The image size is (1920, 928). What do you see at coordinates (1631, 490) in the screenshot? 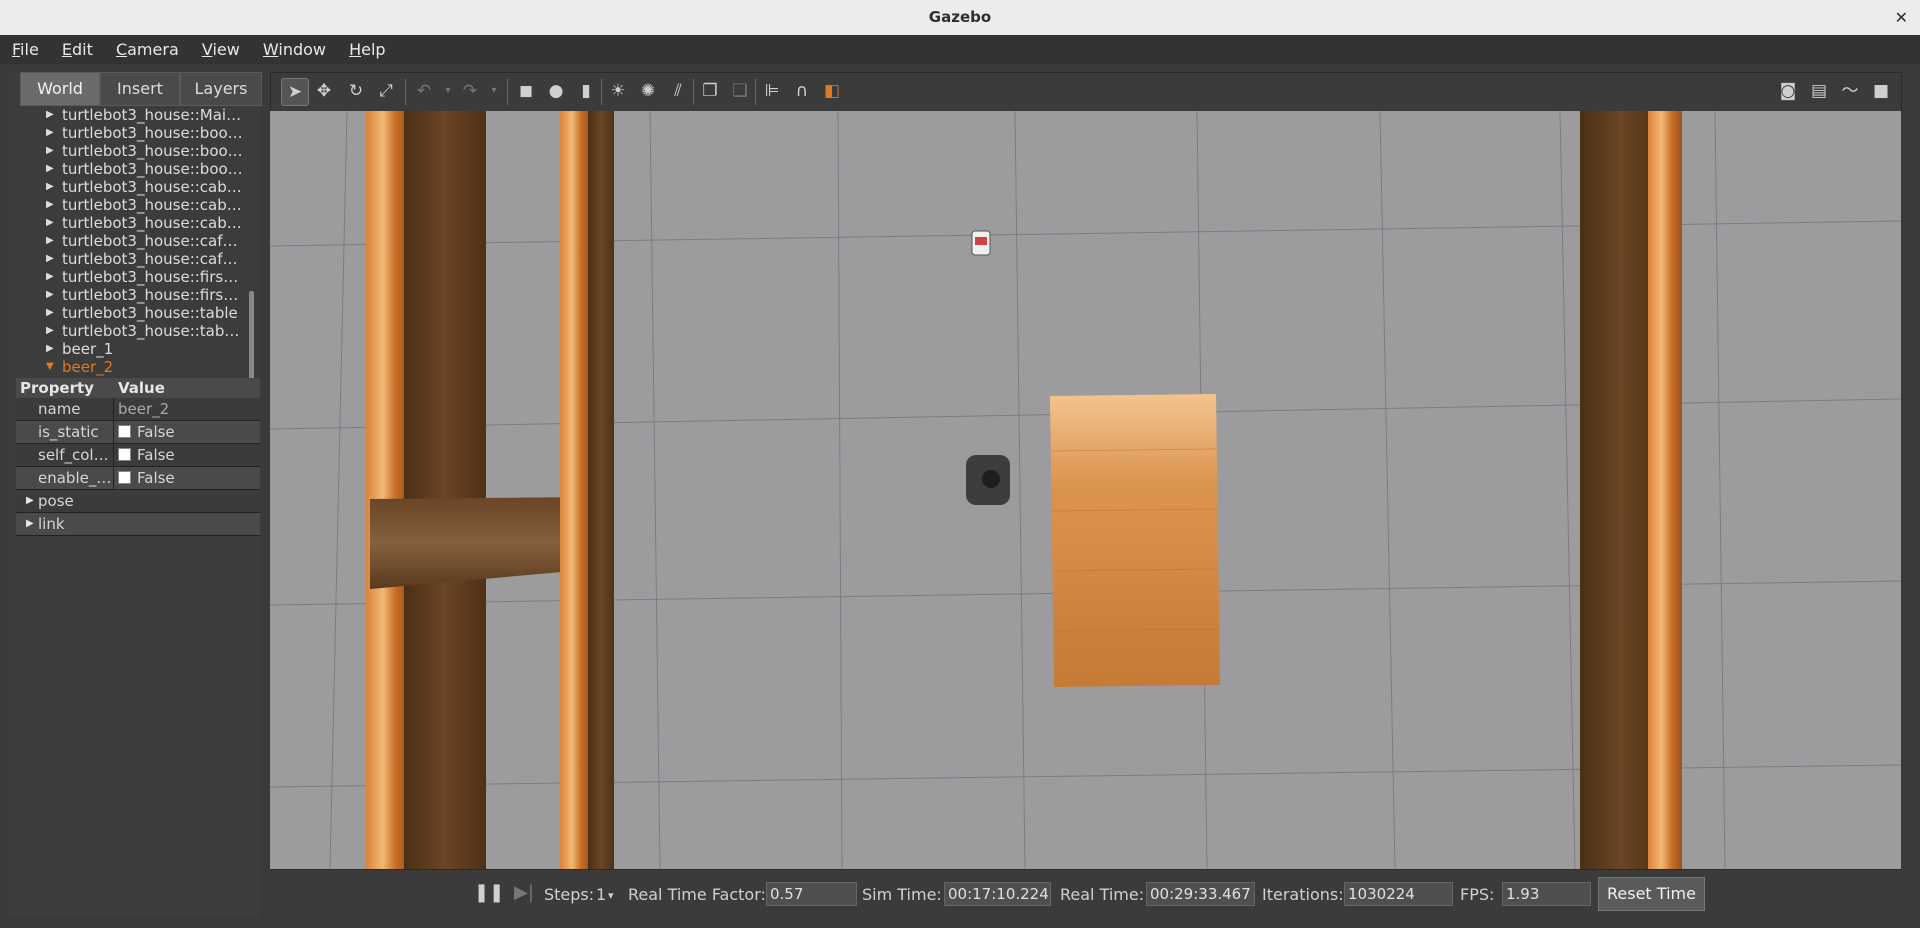
I see `bookshelf-right` at bounding box center [1631, 490].